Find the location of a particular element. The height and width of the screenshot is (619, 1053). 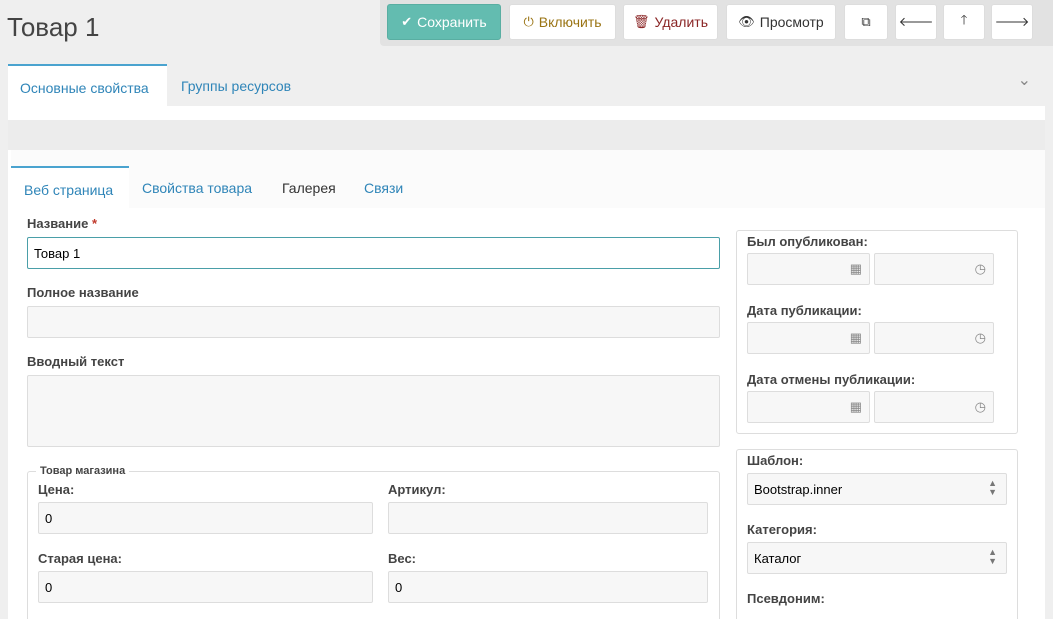

weight-input: 0 is located at coordinates (548, 587).